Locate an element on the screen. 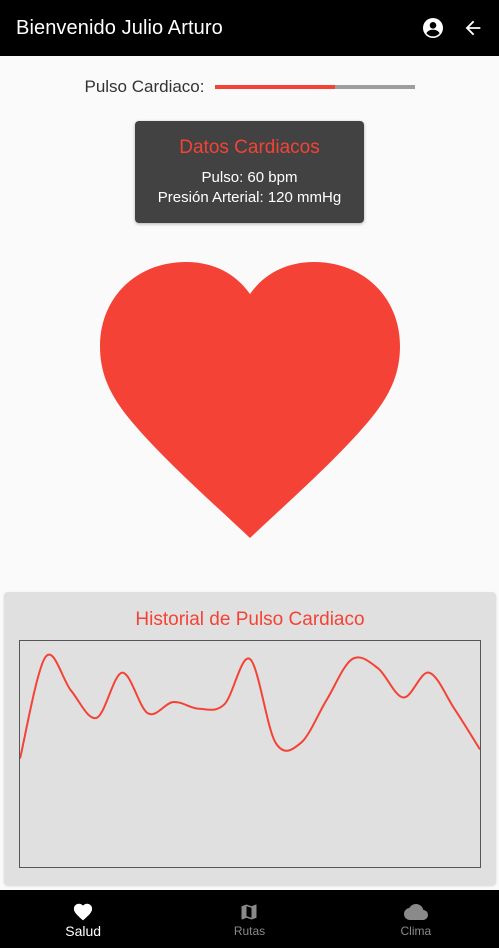 The width and height of the screenshot is (499, 948). history-title: Historial de Pulso Cardiaco is located at coordinates (250, 619).